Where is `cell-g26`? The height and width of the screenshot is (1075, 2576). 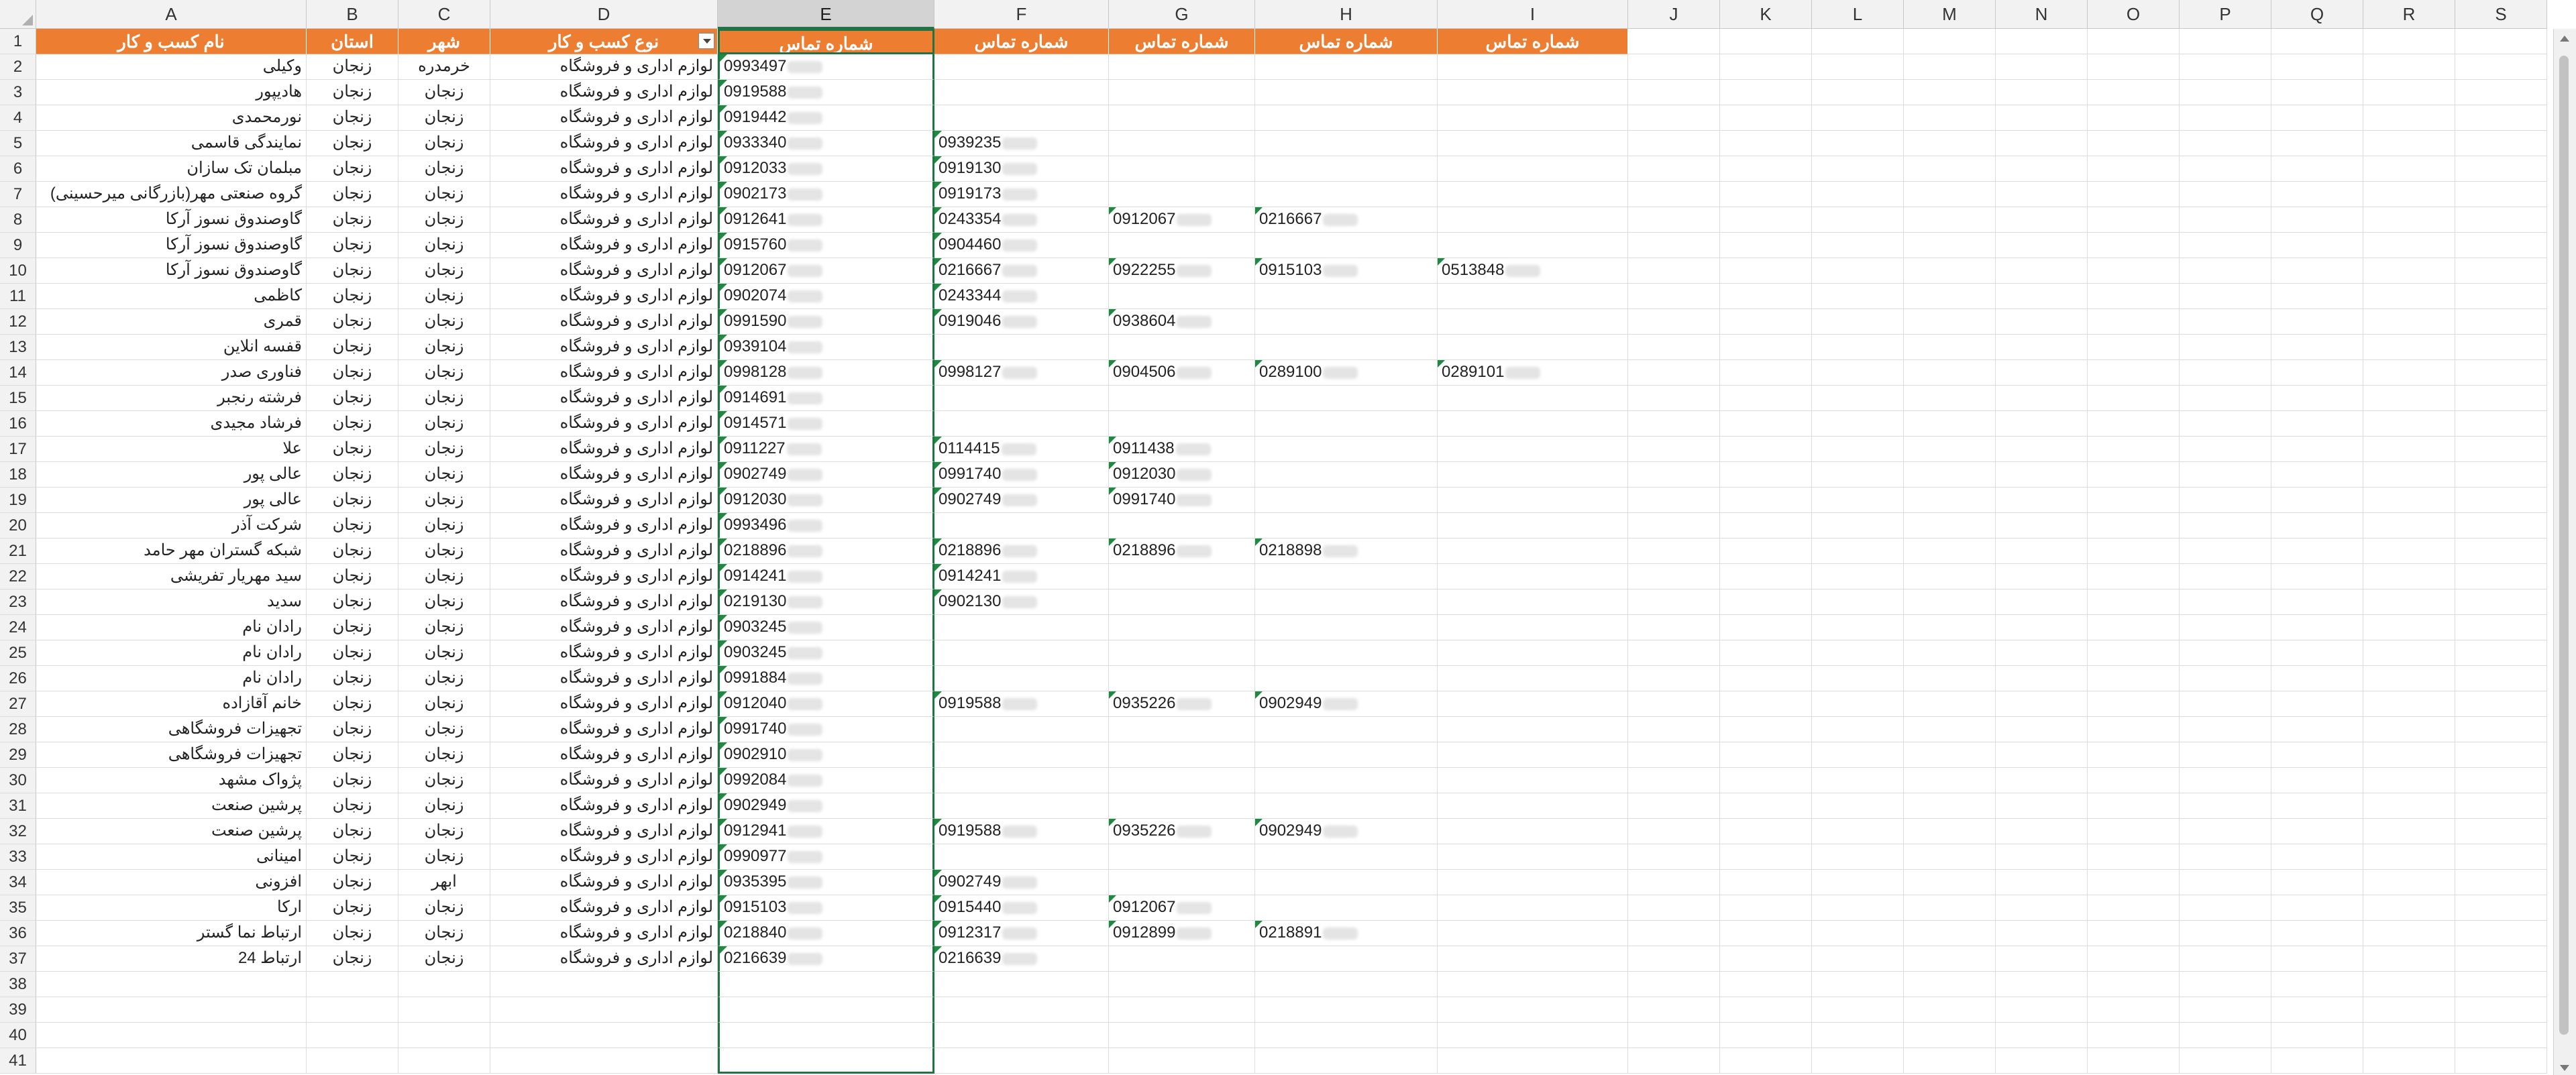 cell-g26 is located at coordinates (1182, 678).